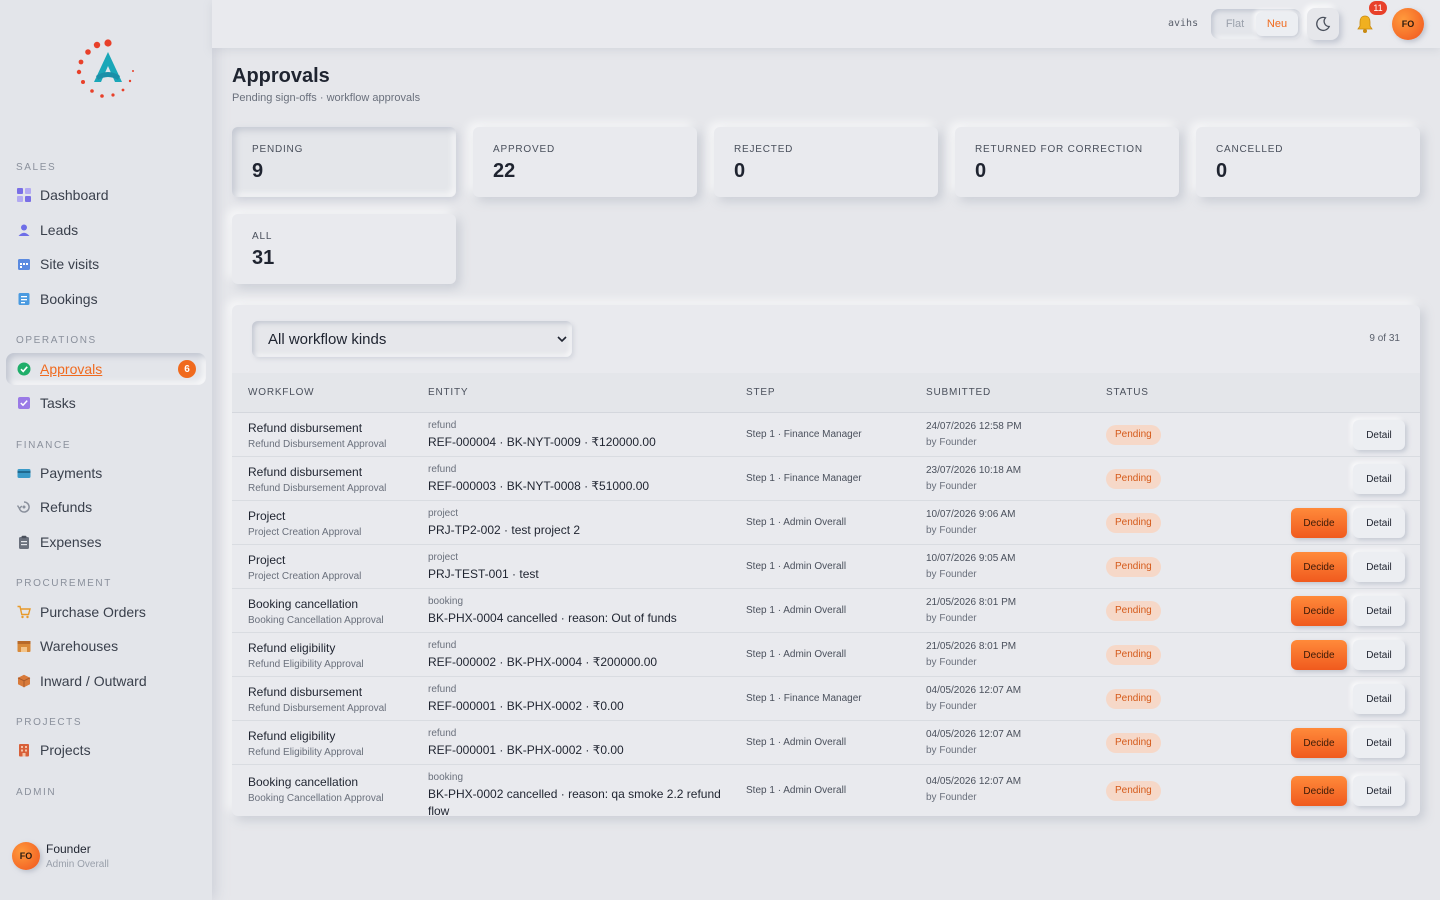 The height and width of the screenshot is (900, 1440). What do you see at coordinates (77, 864) in the screenshot?
I see `user-role: Admin Overall` at bounding box center [77, 864].